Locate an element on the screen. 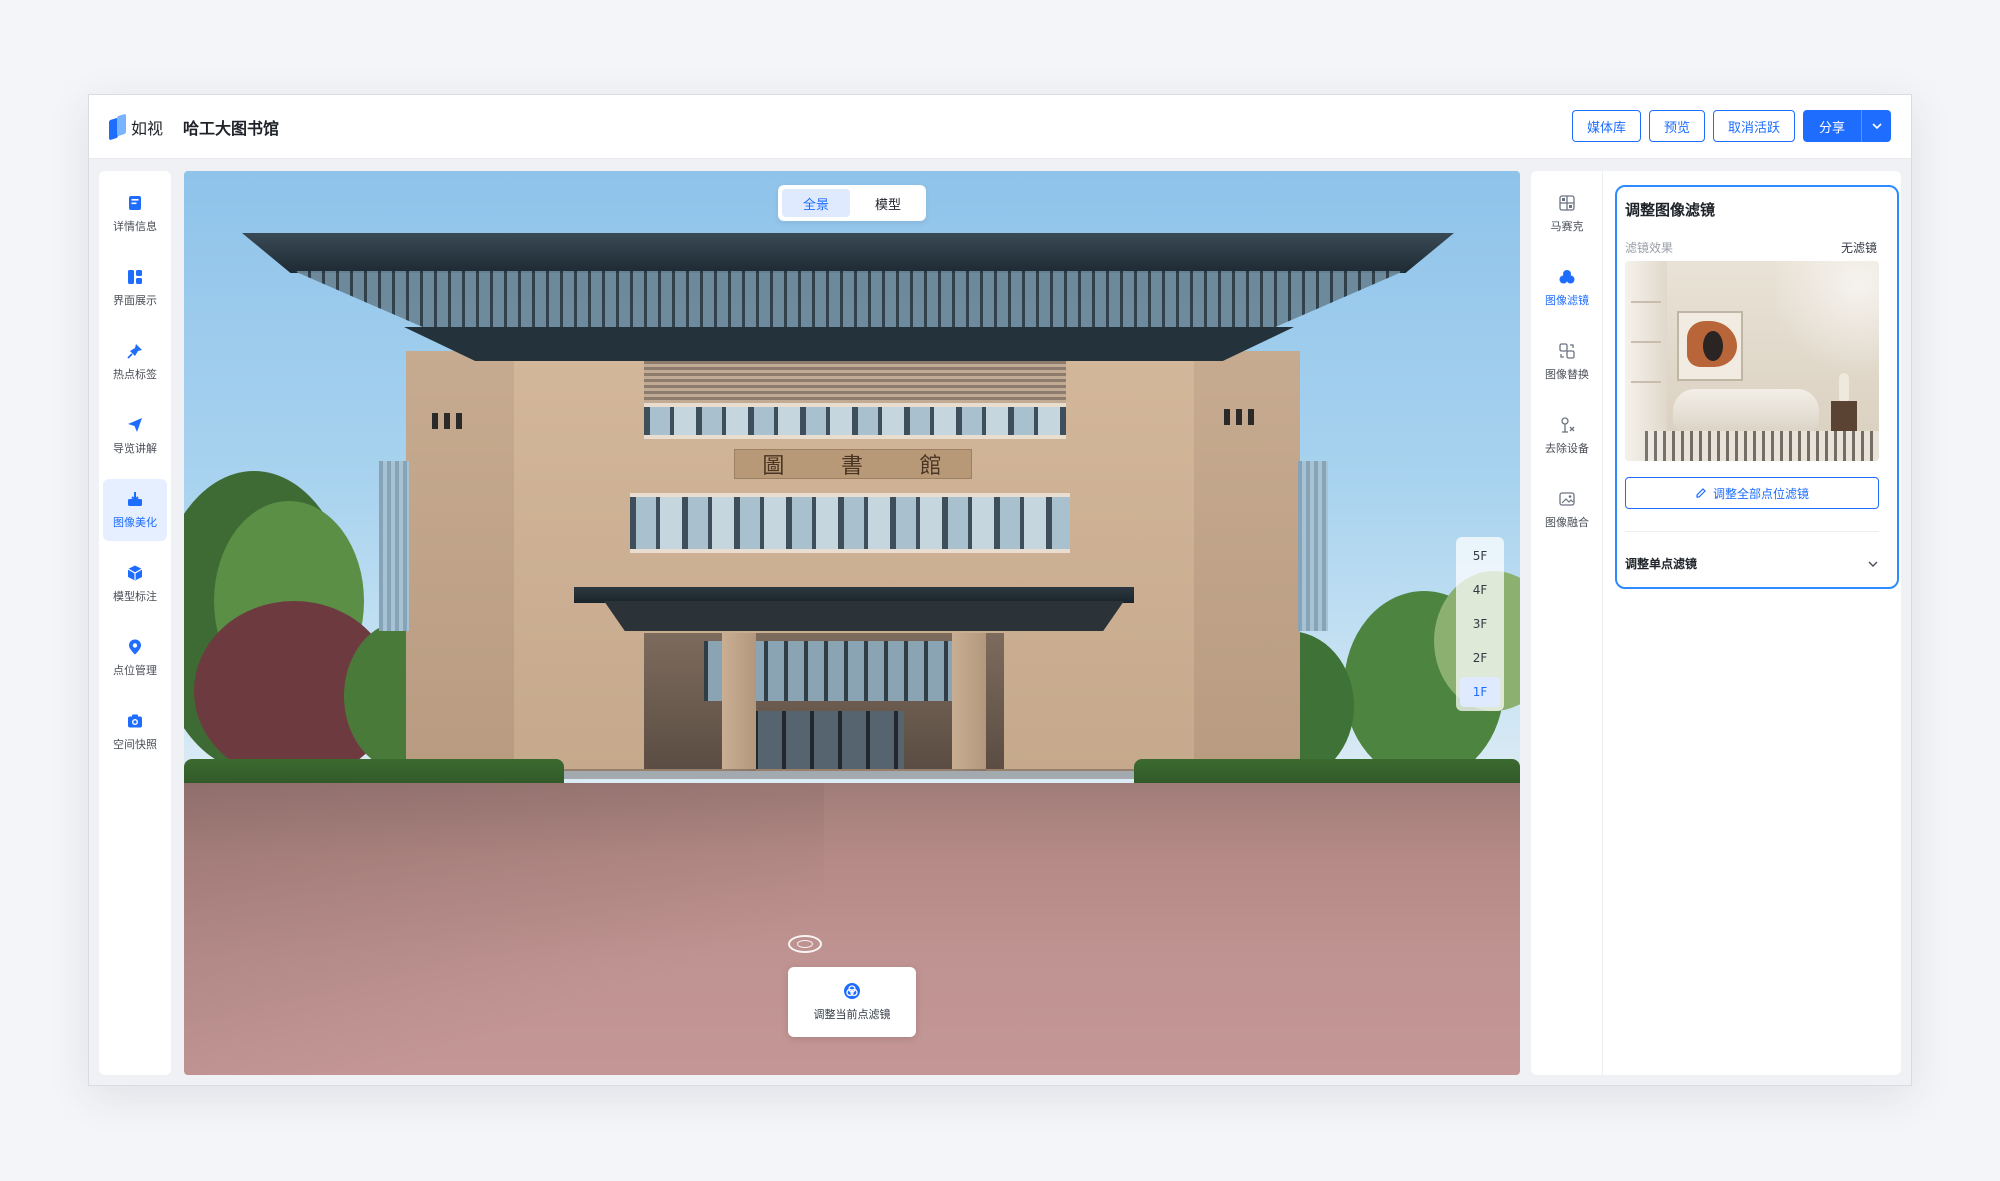  left-sidebar: 详情信息 界面展示 热点标签 导览讲解 图像美化 模型标注 点位管理 空间快照 is located at coordinates (135, 623).